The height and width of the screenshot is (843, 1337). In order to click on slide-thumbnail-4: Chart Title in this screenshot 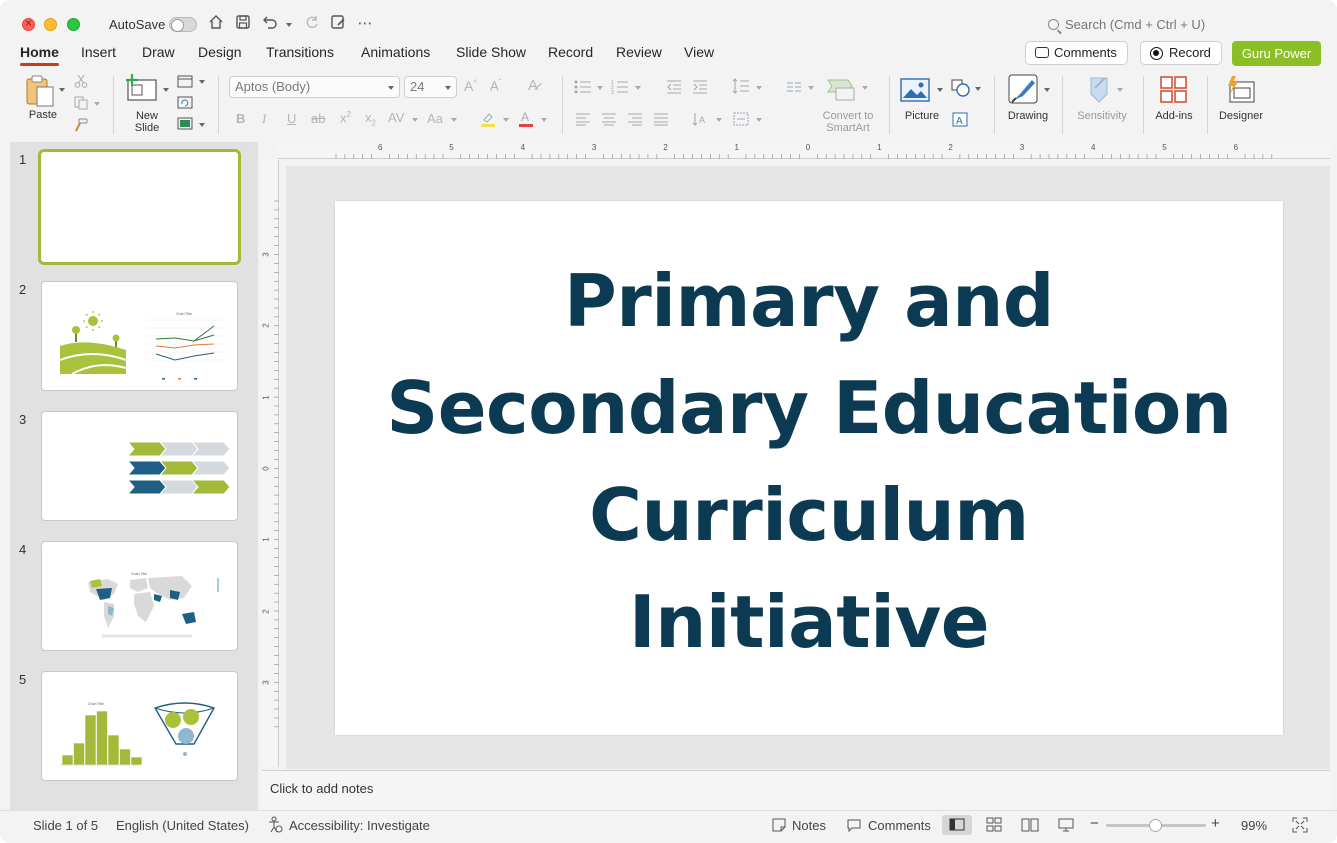, I will do `click(139, 596)`.